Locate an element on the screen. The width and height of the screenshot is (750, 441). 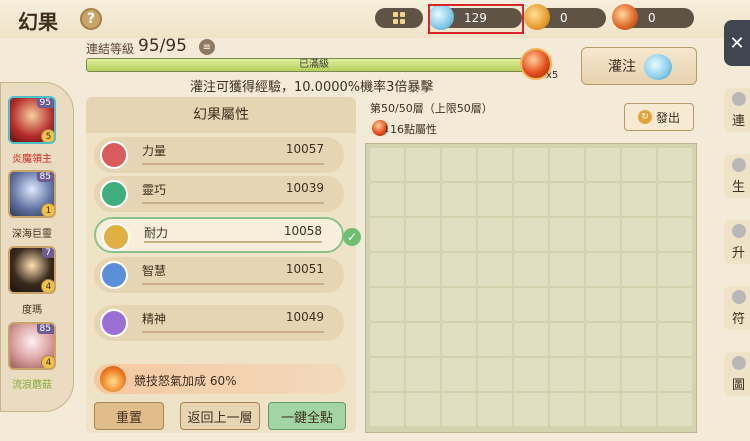
reset-button: 重置 is located at coordinates (129, 416).